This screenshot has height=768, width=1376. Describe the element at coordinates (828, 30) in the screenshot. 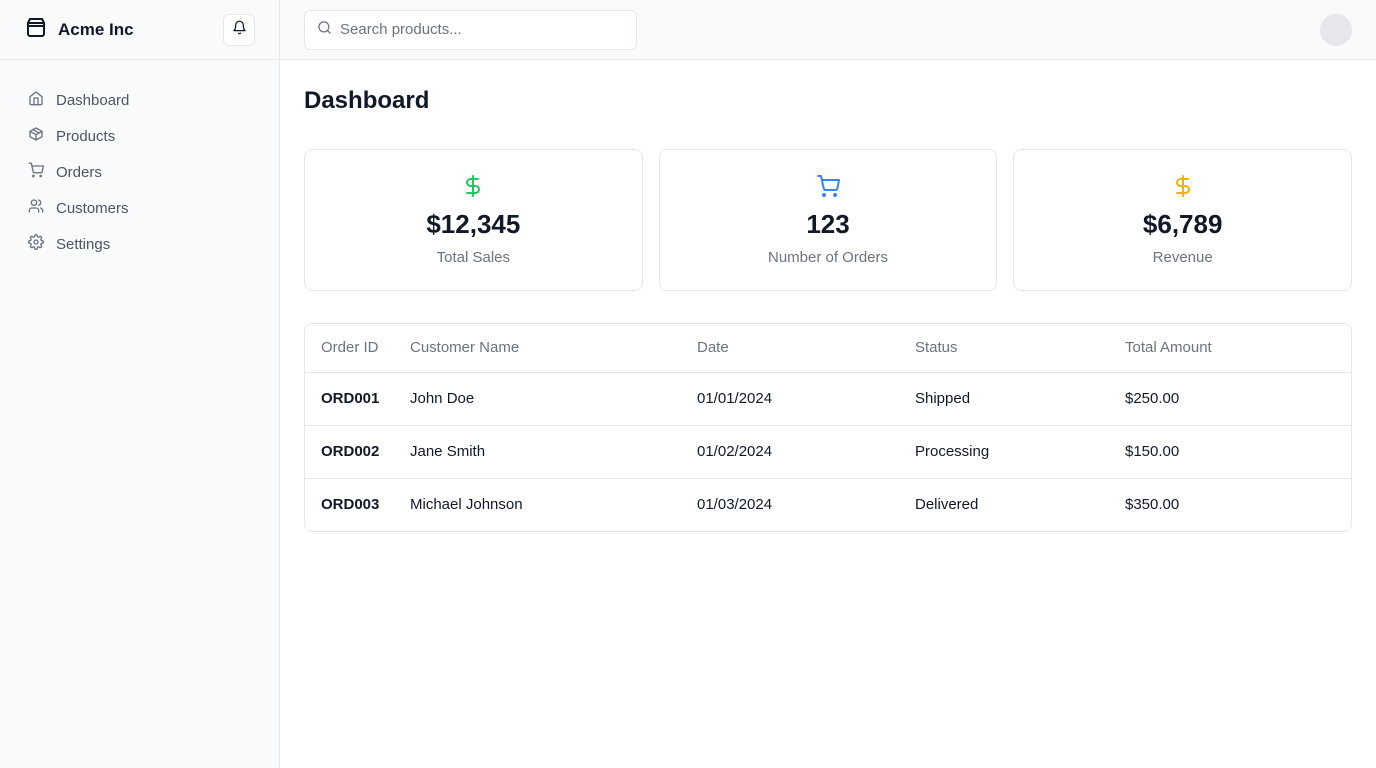

I see `top-bar` at that location.